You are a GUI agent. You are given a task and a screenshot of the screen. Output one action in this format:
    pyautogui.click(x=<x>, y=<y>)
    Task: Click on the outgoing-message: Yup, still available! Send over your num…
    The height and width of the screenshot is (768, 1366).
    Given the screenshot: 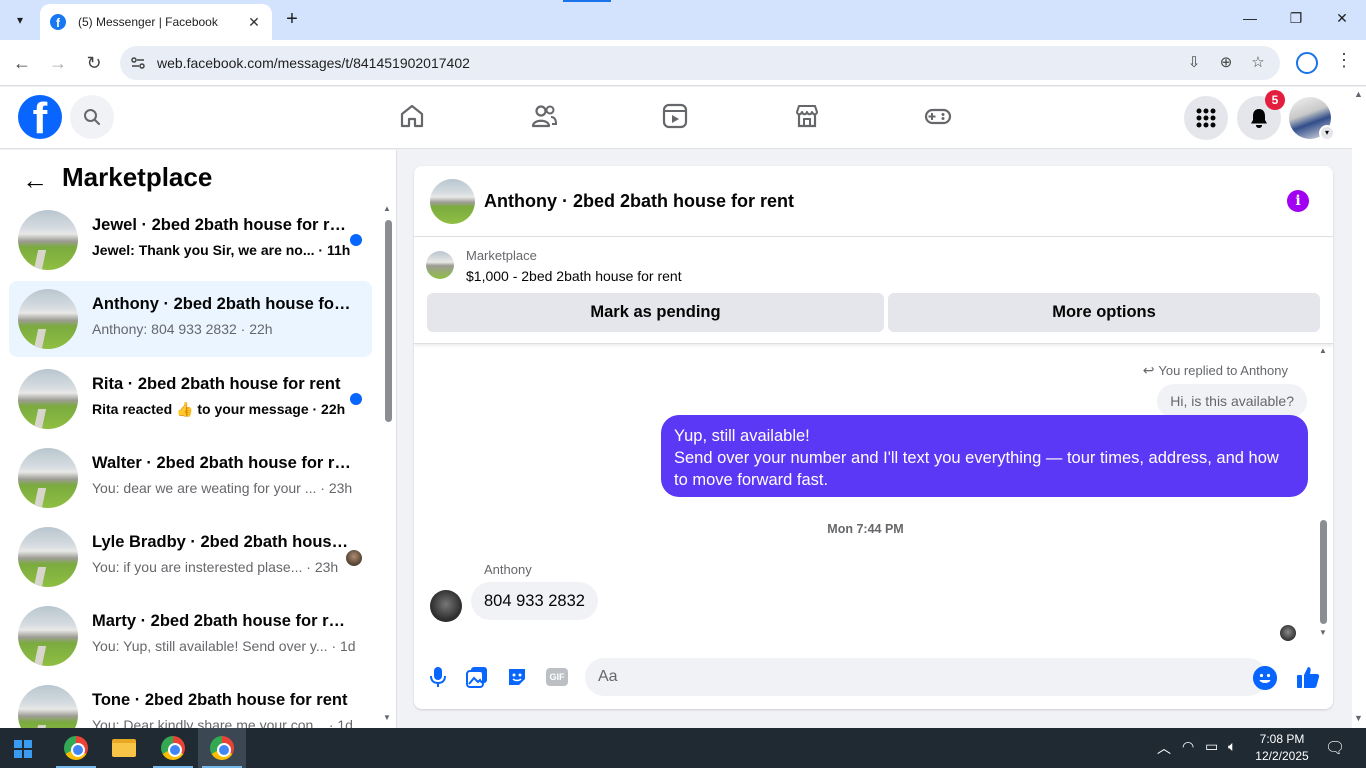 What is the action you would take?
    pyautogui.click(x=984, y=456)
    